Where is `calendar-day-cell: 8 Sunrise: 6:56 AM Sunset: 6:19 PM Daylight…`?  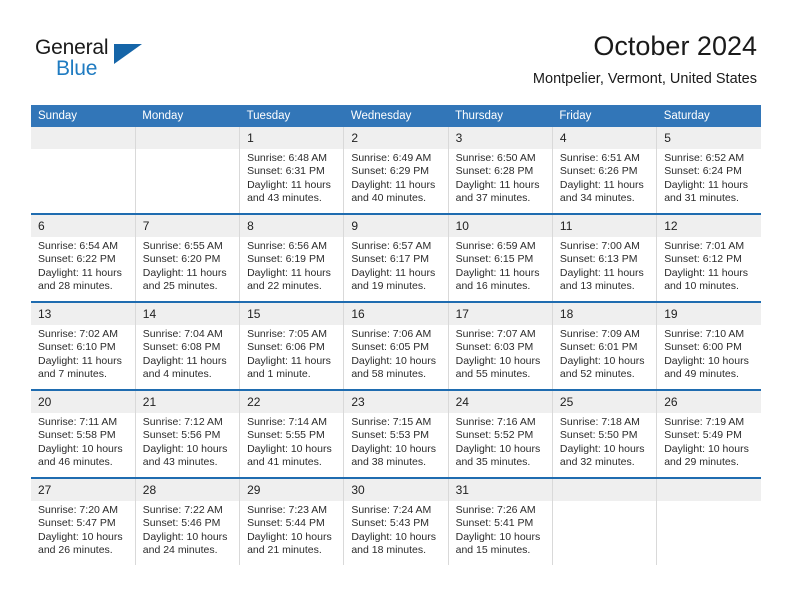 calendar-day-cell: 8 Sunrise: 6:56 AM Sunset: 6:19 PM Daylight… is located at coordinates (292, 257).